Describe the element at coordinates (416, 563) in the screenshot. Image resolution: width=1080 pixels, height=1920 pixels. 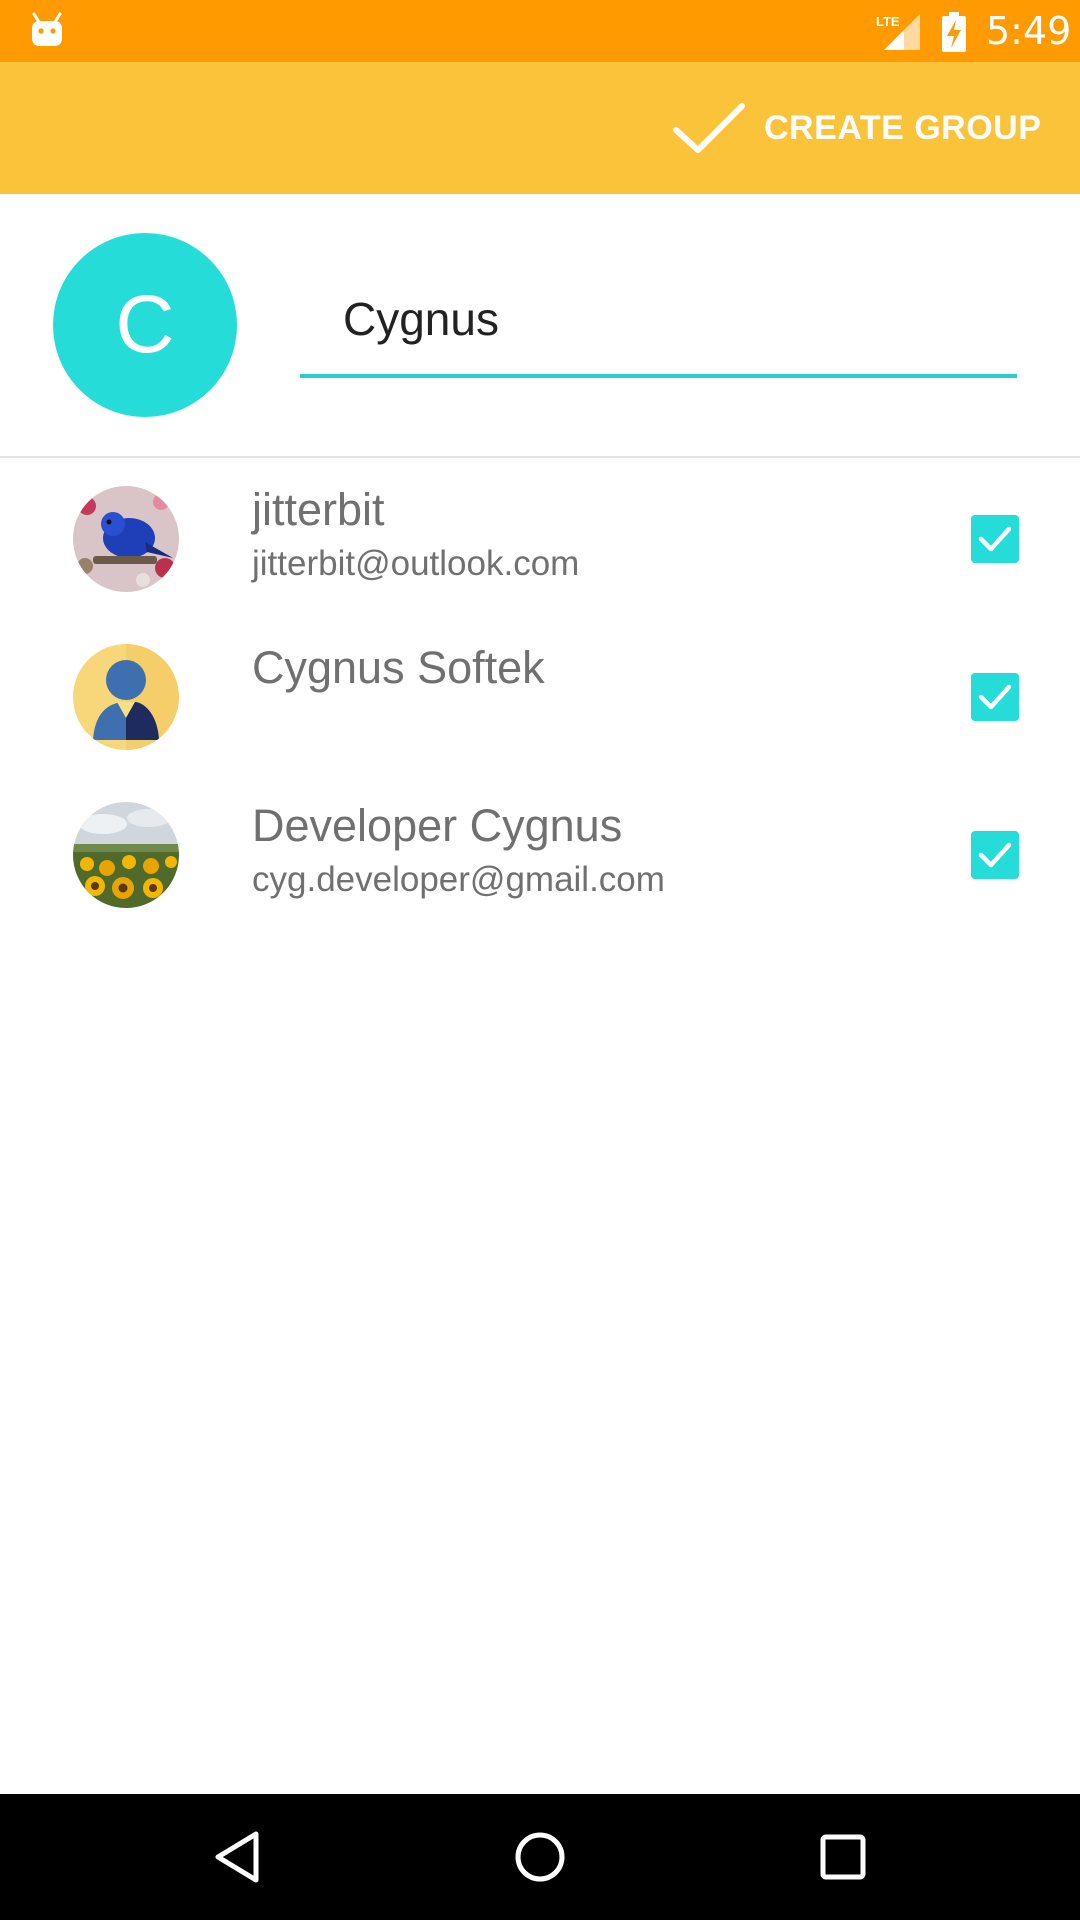
I see `contact-email: jitterbit@outlook.com` at that location.